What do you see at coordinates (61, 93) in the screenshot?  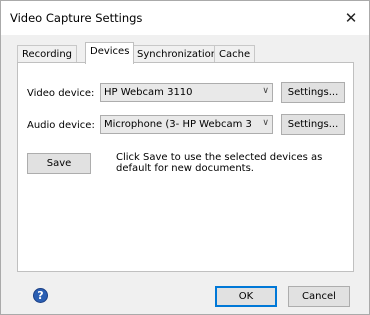 I see `video-device-label: Video device:` at bounding box center [61, 93].